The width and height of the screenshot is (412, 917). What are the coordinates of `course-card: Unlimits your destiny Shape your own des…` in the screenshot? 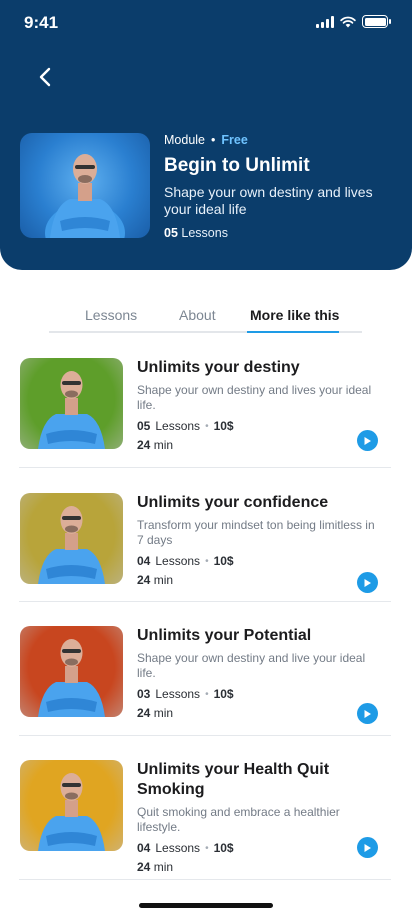 It's located at (205, 413).